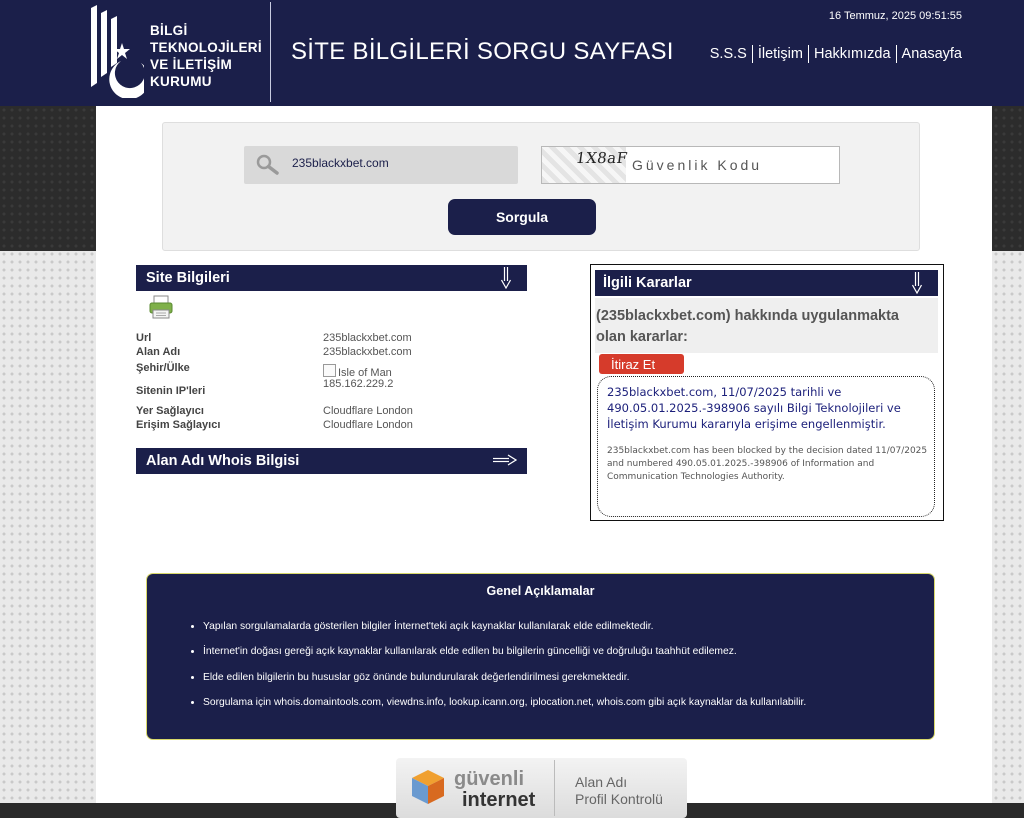 The image size is (1024, 818). Describe the element at coordinates (728, 54) in the screenshot. I see `nav-faq-link: S.S.S` at that location.